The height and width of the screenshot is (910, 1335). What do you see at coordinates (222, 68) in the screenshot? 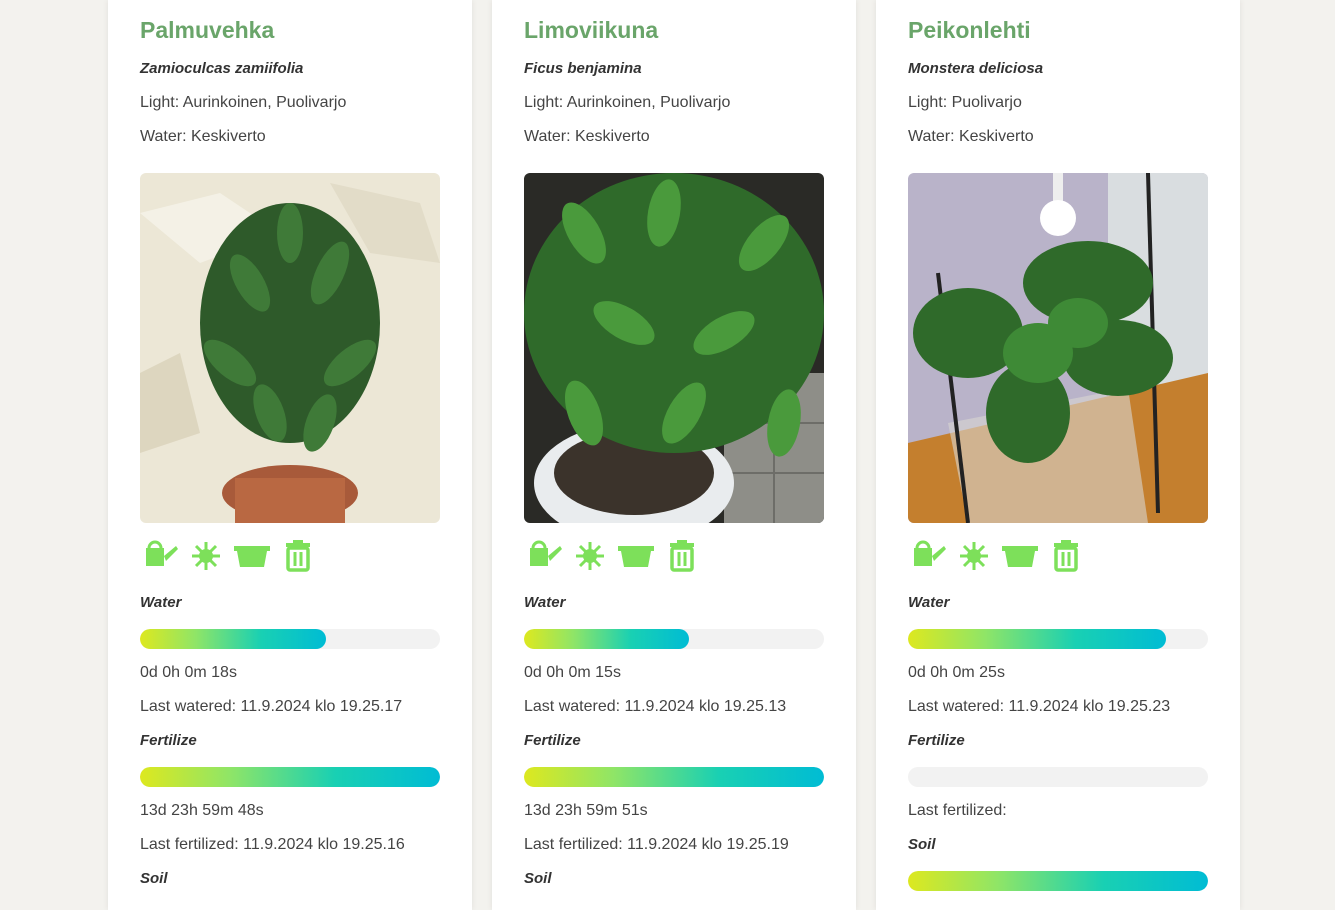
I see `plant-latin-name: Zamioculcas zamiifolia` at bounding box center [222, 68].